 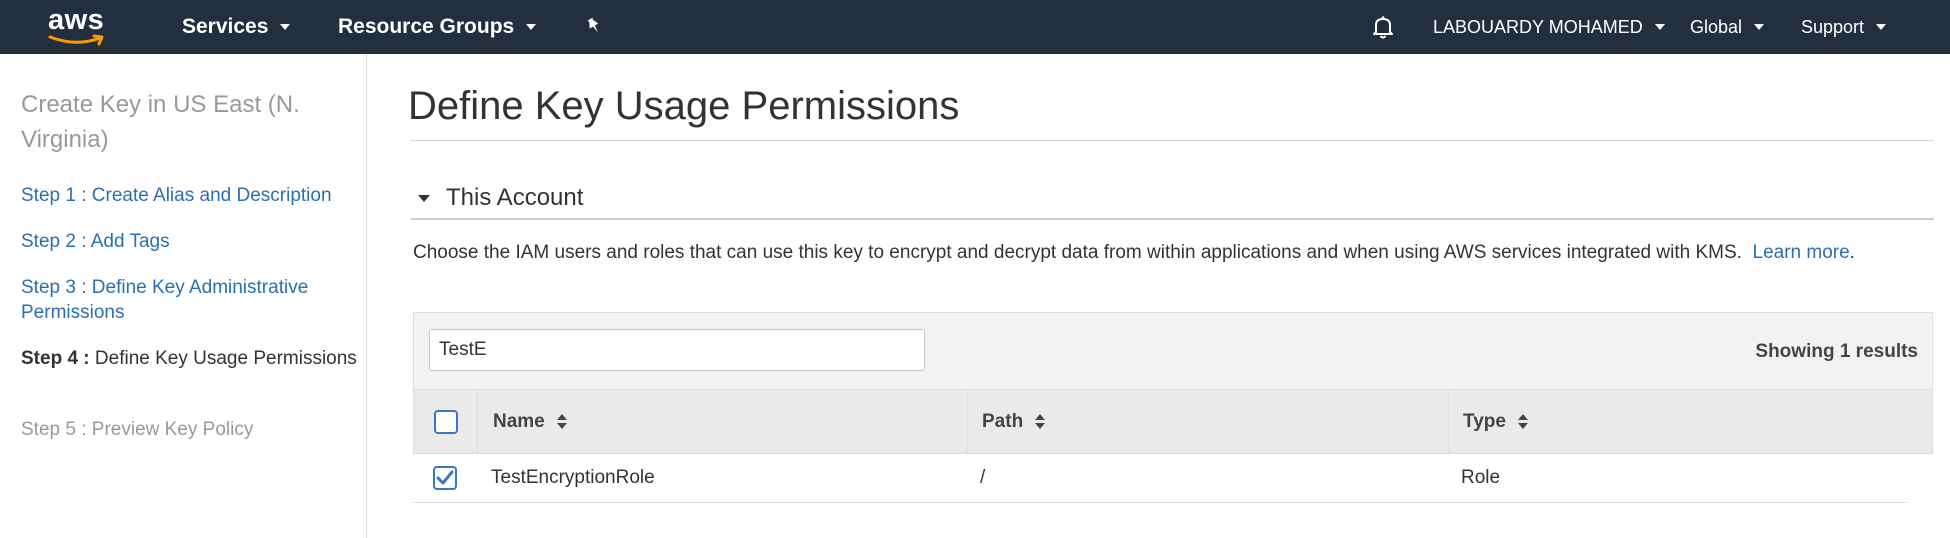 I want to click on region-menu: Global, so click(x=1727, y=27).